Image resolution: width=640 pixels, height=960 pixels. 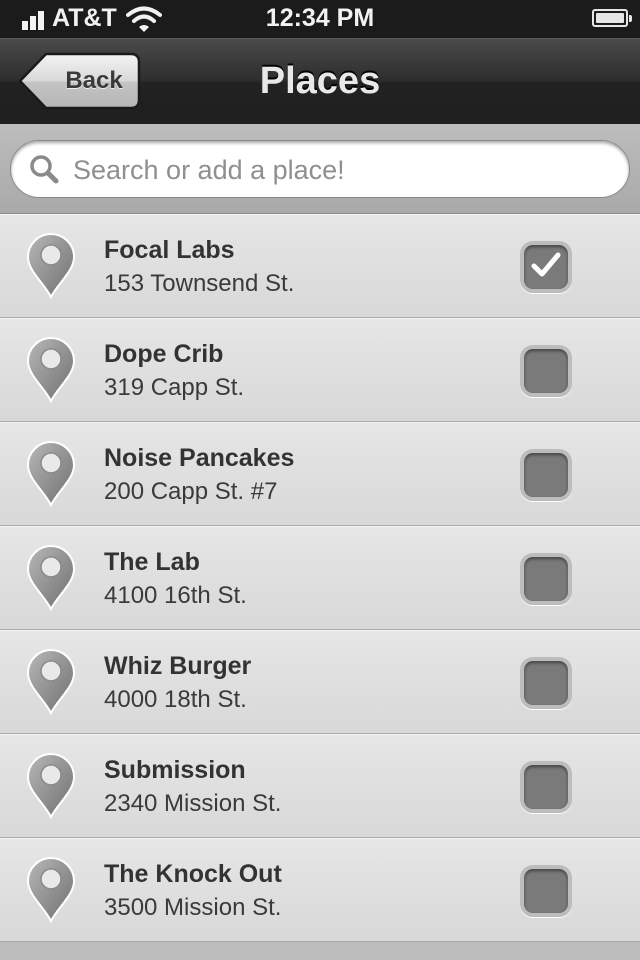 I want to click on place-name: Noise Pancakes, so click(x=199, y=458).